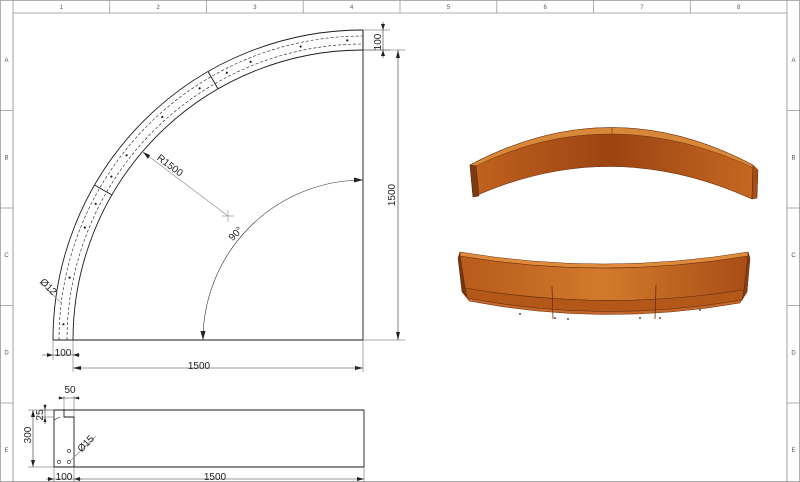 This screenshot has height=482, width=800. I want to click on dim-bottom-thickness-side: 100, so click(64, 477).